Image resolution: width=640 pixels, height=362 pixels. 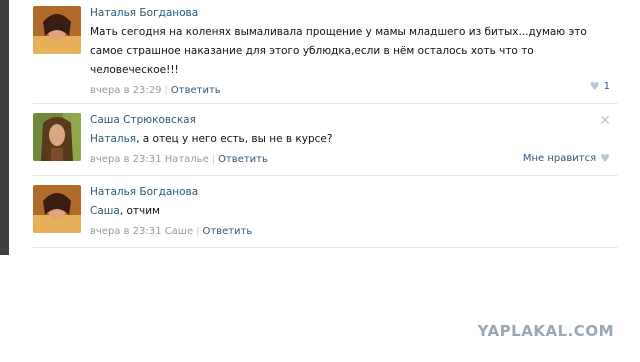 I want to click on watermark: YAPLAKAL.COM, so click(x=545, y=331).